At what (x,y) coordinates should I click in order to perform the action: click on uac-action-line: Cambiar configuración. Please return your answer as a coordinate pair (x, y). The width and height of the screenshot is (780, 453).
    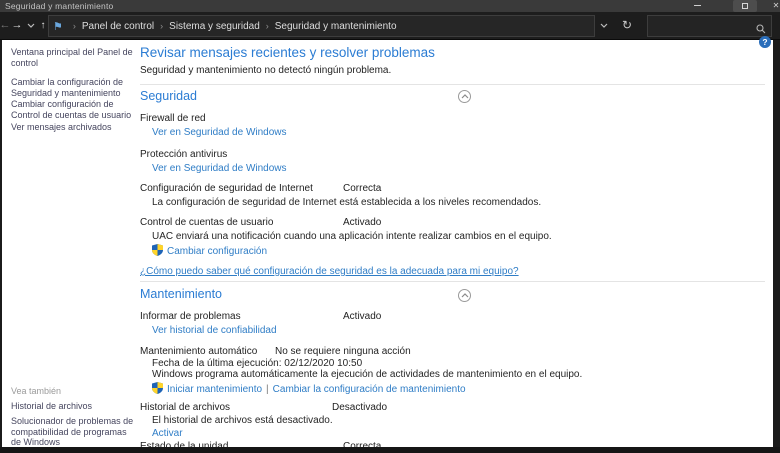
    Looking at the image, I should click on (209, 251).